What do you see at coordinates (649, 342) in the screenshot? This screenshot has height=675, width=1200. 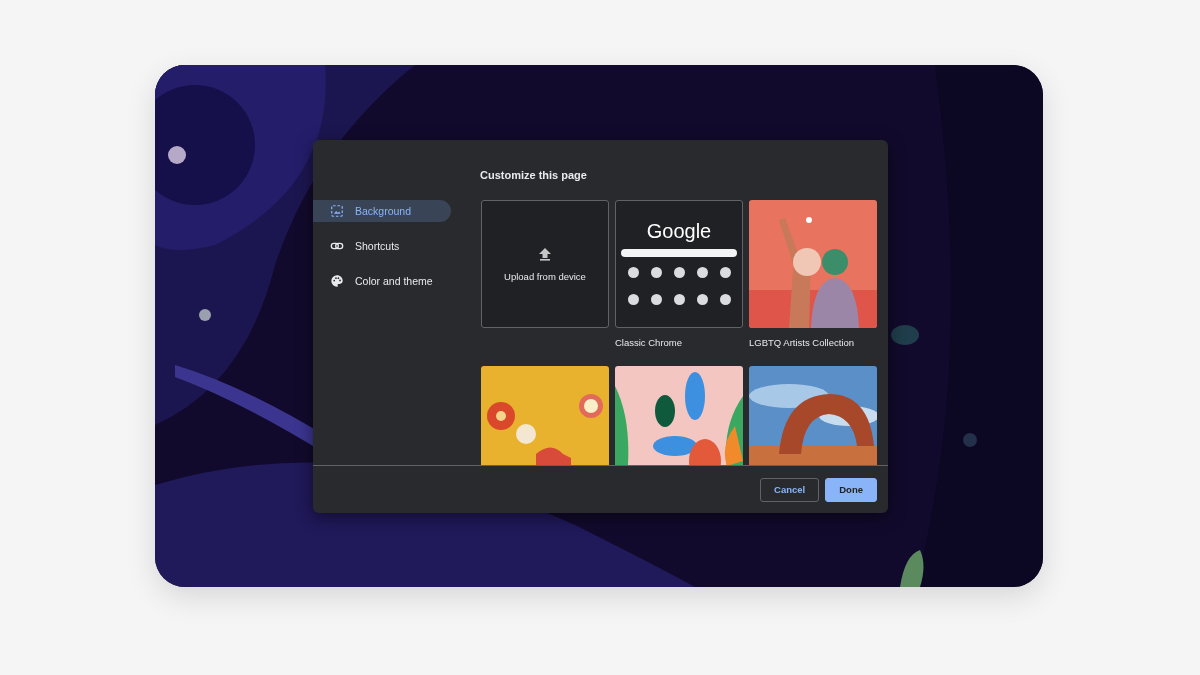 I see `tile-caption: Classic Chrome` at bounding box center [649, 342].